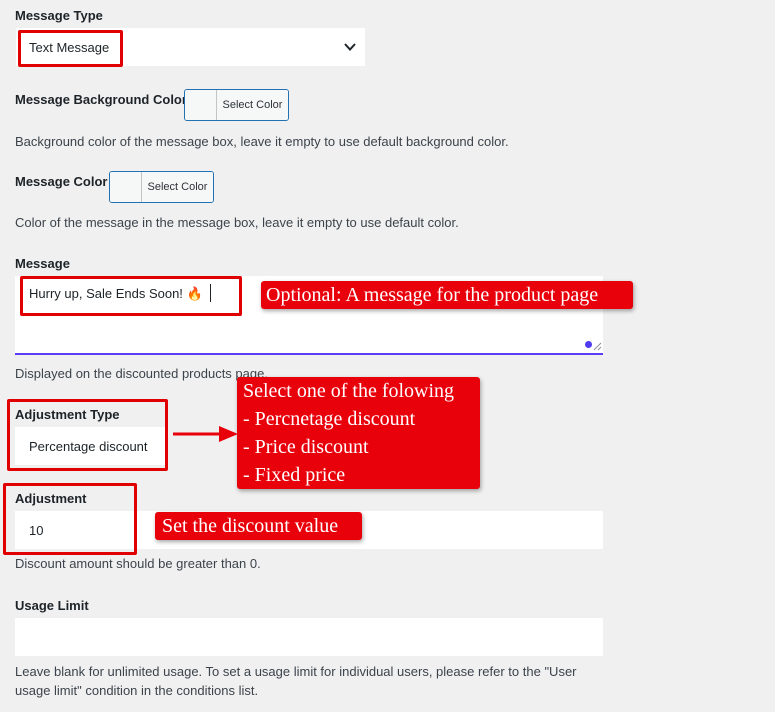  Describe the element at coordinates (597, 346) in the screenshot. I see `resize-handle-icon` at that location.